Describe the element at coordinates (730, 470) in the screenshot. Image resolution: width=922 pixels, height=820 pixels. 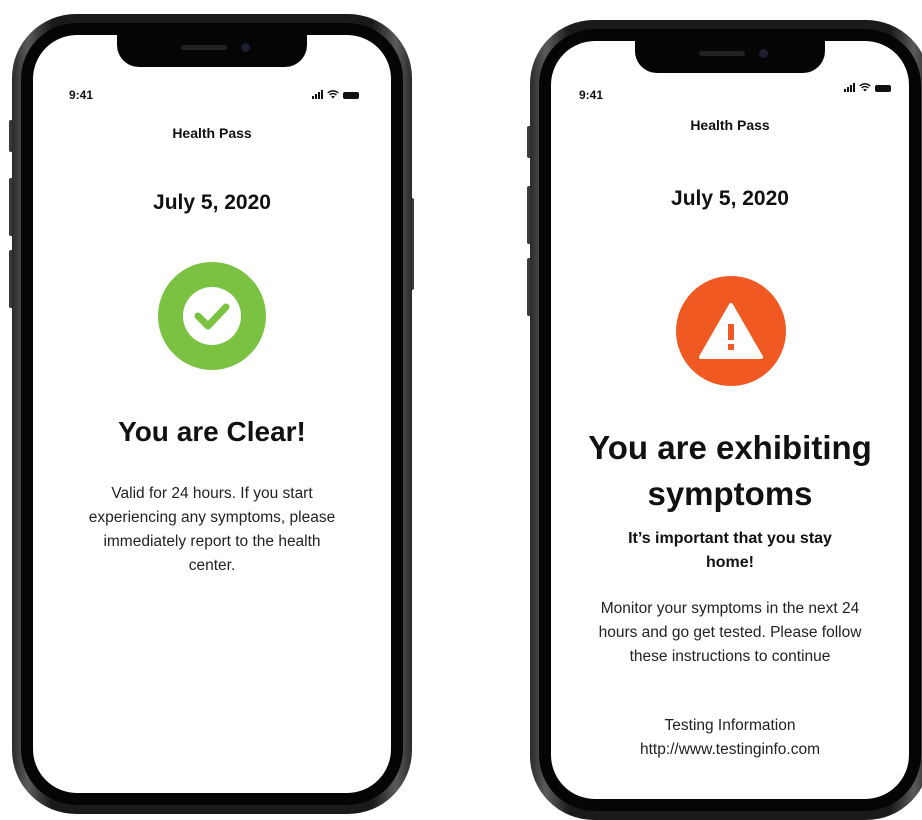
I see `status-headline: You are exhibiting symptoms` at that location.